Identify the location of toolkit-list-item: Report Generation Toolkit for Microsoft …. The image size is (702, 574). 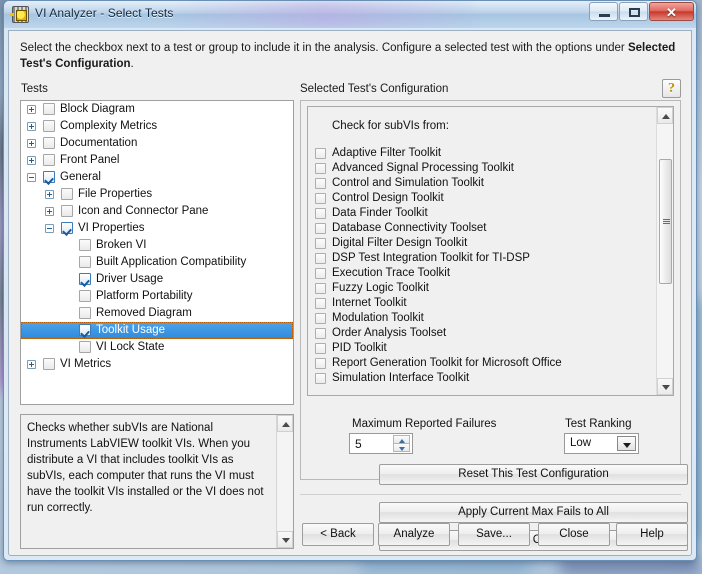
(484, 363).